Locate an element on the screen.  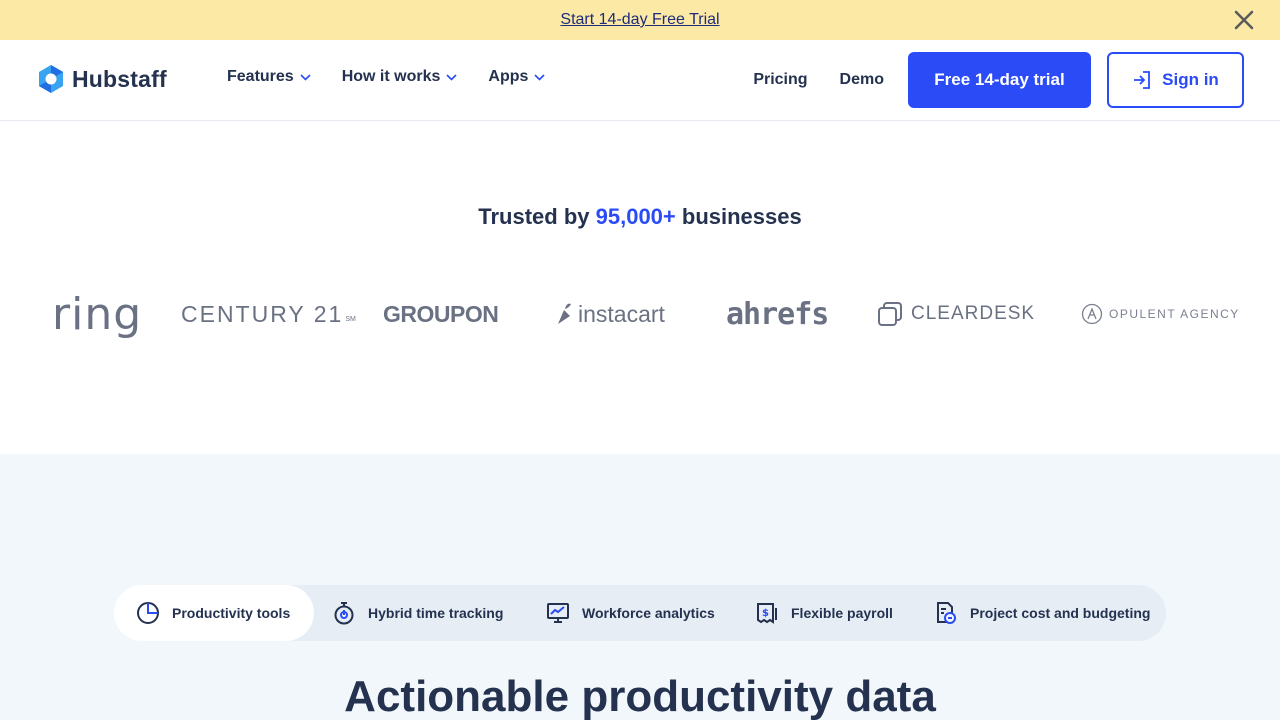
instacart-logo-text: instacart is located at coordinates (621, 313).